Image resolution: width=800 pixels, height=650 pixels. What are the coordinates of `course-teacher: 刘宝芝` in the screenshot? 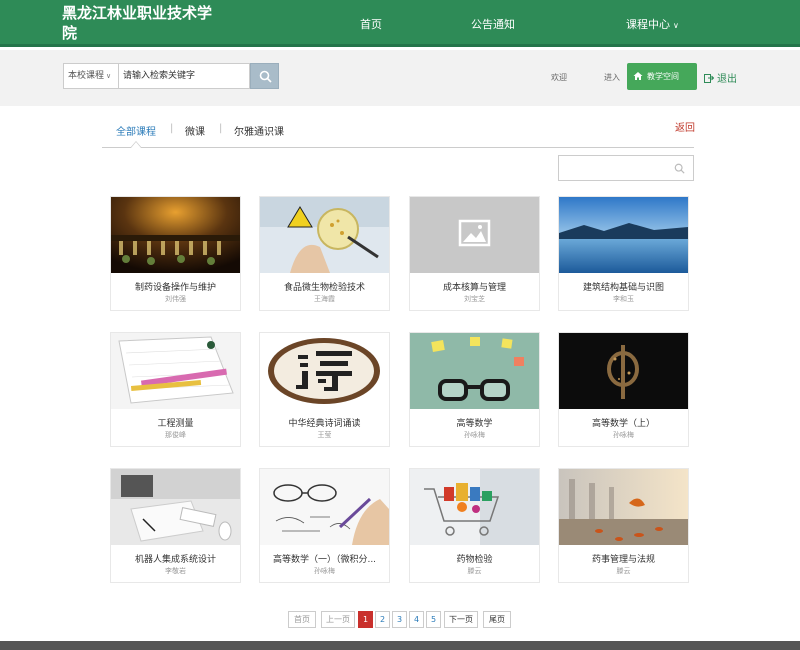 It's located at (474, 299).